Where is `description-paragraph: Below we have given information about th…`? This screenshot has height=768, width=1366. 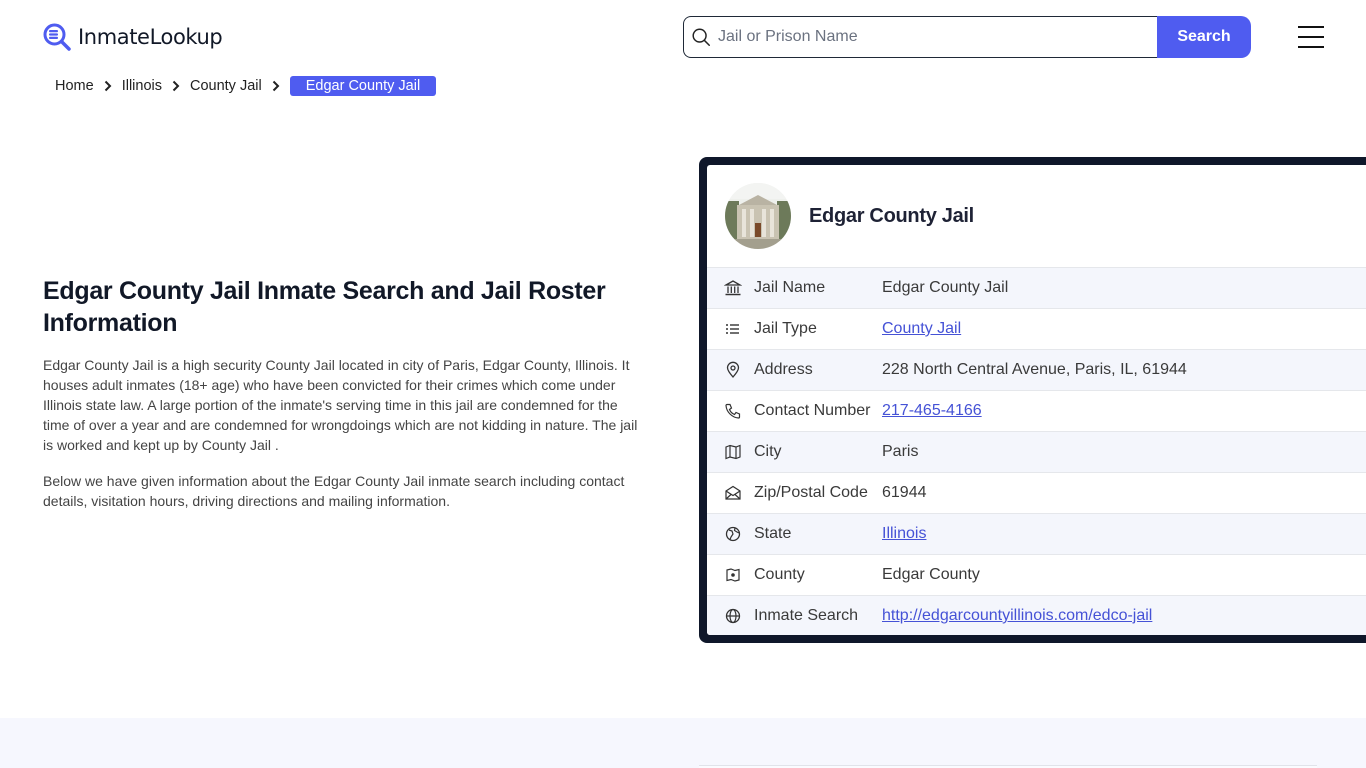
description-paragraph: Below we have given information about th… is located at coordinates (334, 491).